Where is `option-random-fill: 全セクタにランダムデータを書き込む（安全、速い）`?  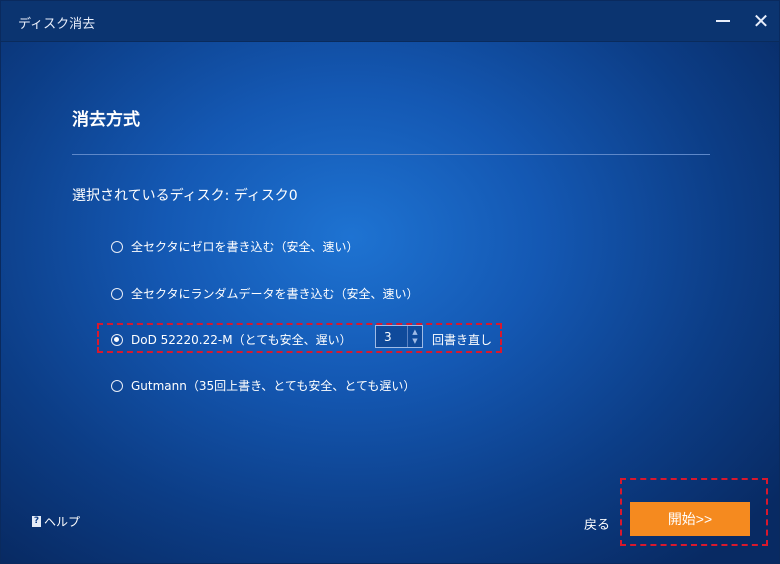 option-random-fill: 全セクタにランダムデータを書き込む（安全、速い） is located at coordinates (265, 293).